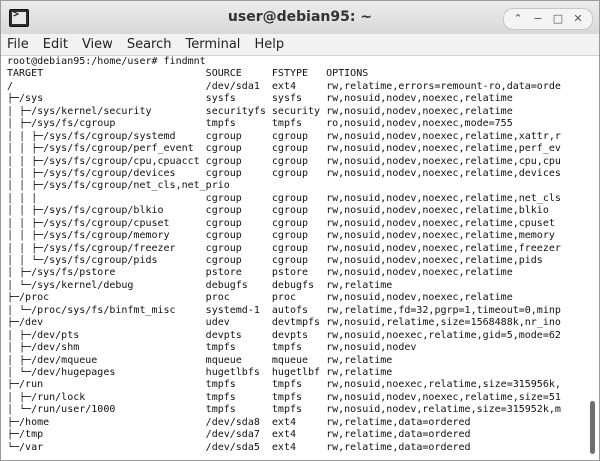 Image resolution: width=600 pixels, height=461 pixels. What do you see at coordinates (548, 19) in the screenshot?
I see `window-controls: ⌃ − □ ✕` at bounding box center [548, 19].